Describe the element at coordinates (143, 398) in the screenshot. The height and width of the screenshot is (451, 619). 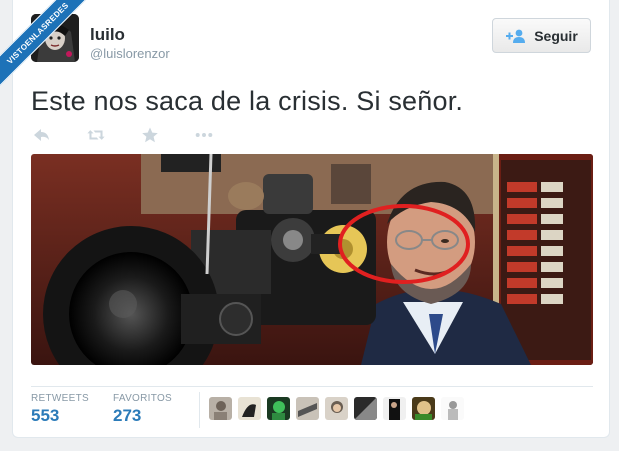
I see `favorites-label: FAVORITOS` at that location.